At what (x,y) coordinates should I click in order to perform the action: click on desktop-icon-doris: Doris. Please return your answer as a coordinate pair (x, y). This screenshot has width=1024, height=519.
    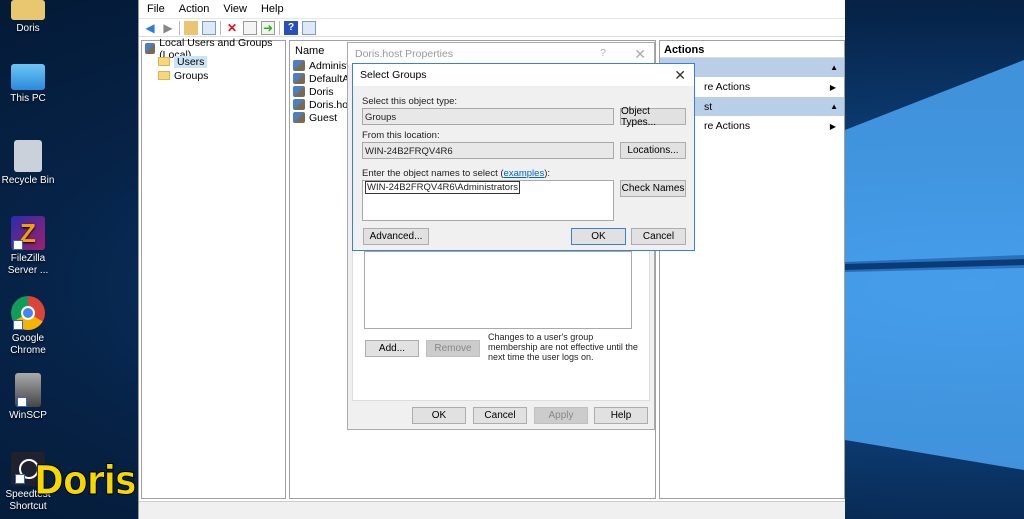
    Looking at the image, I should click on (28, 17).